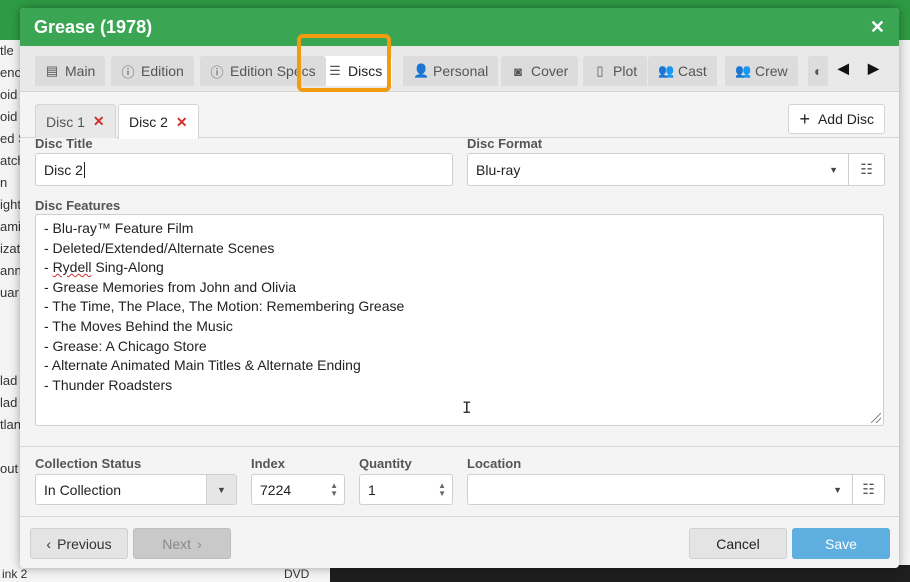 The width and height of the screenshot is (910, 582). What do you see at coordinates (125, 345) in the screenshot?
I see `feature-line: - Grease: A Chicago Store` at bounding box center [125, 345].